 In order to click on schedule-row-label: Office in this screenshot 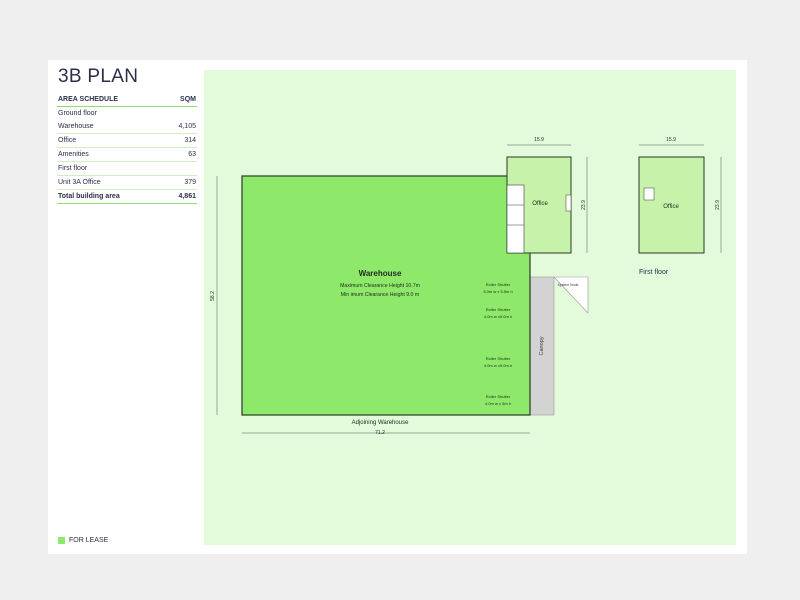, I will do `click(111, 140)`.